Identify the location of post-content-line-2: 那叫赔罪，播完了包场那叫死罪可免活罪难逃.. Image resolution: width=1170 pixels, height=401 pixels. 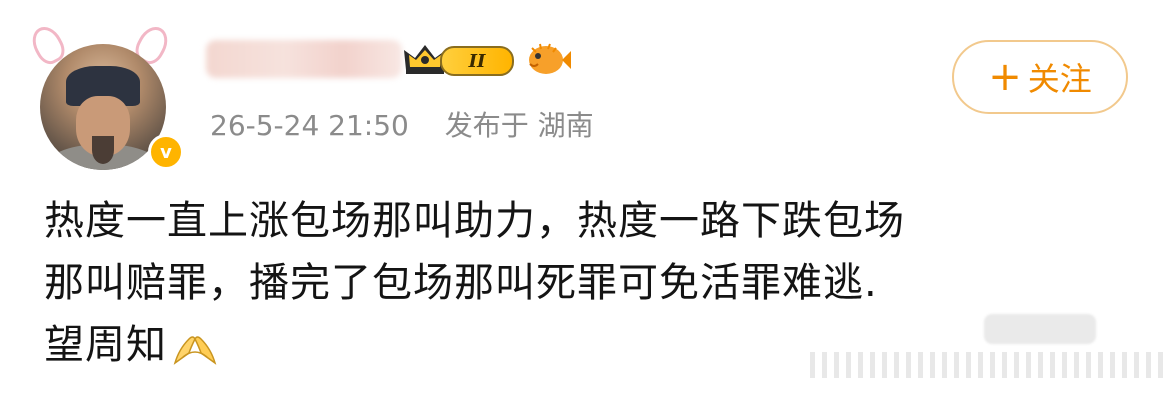
(461, 283).